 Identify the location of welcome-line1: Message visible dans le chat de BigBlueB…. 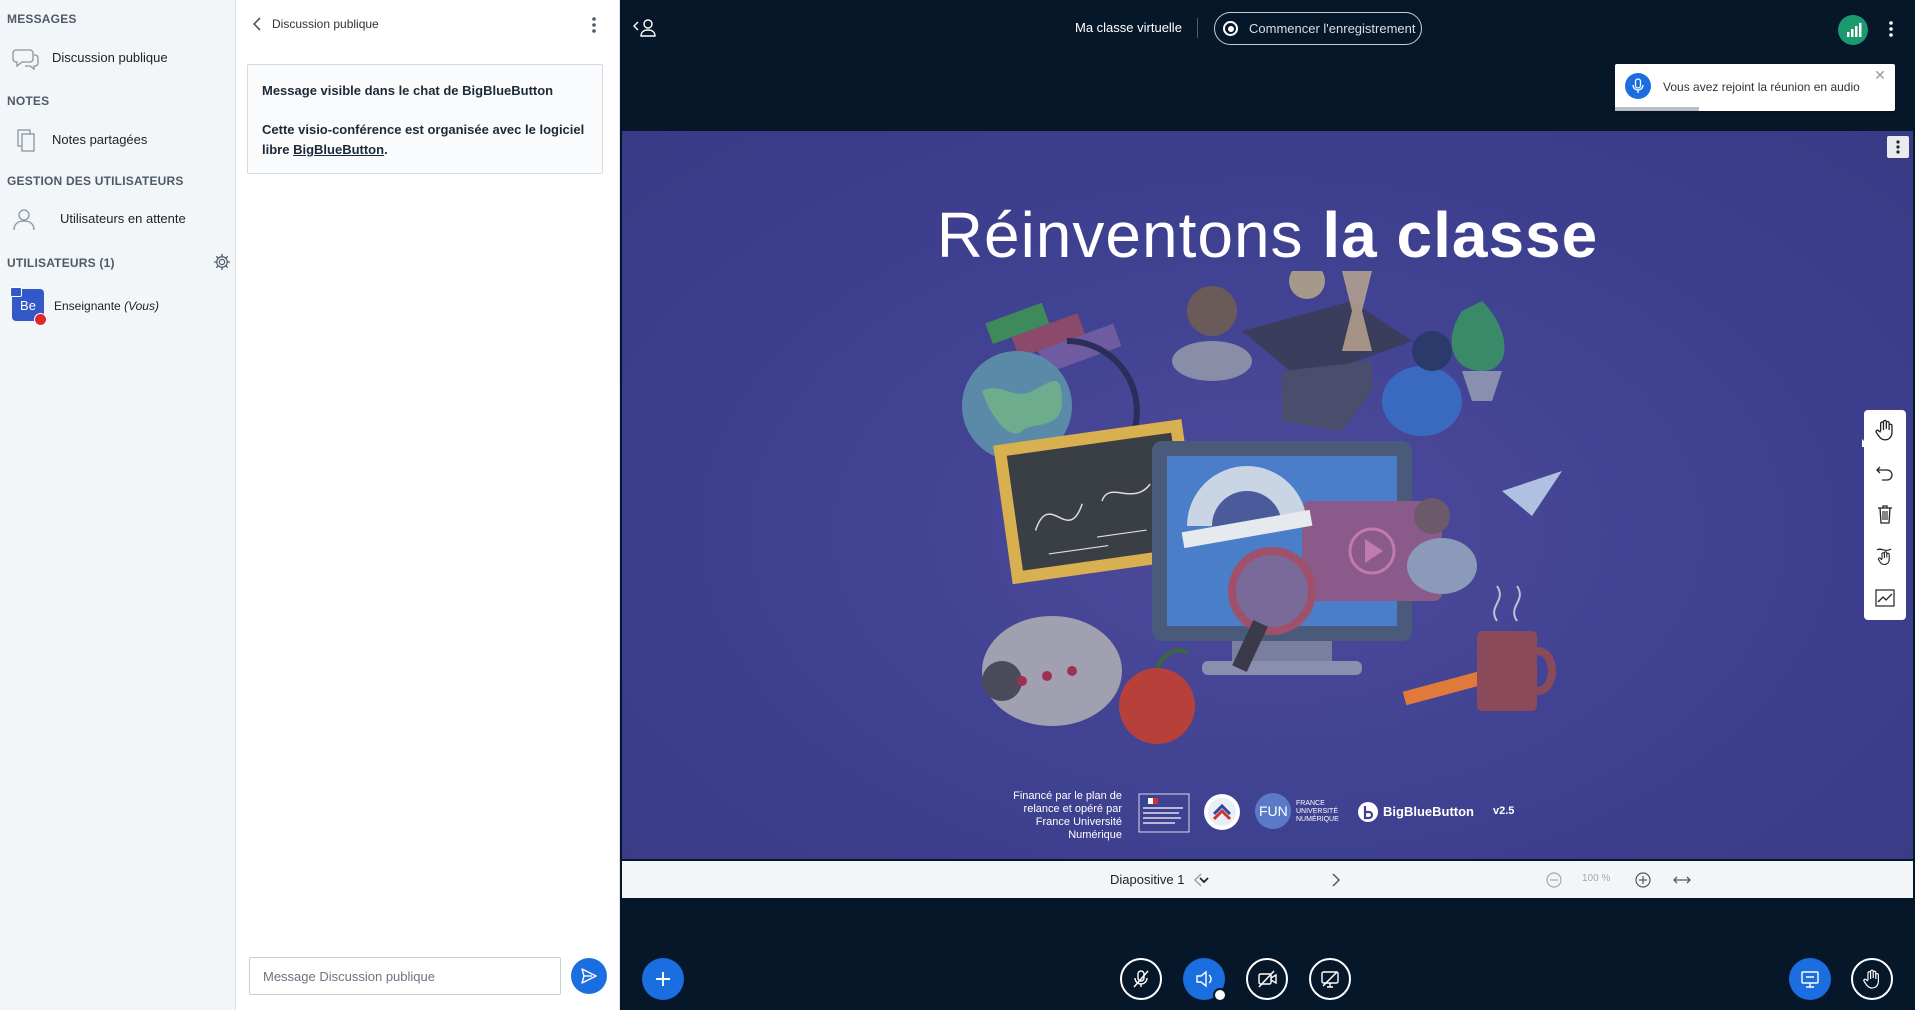
(408, 90).